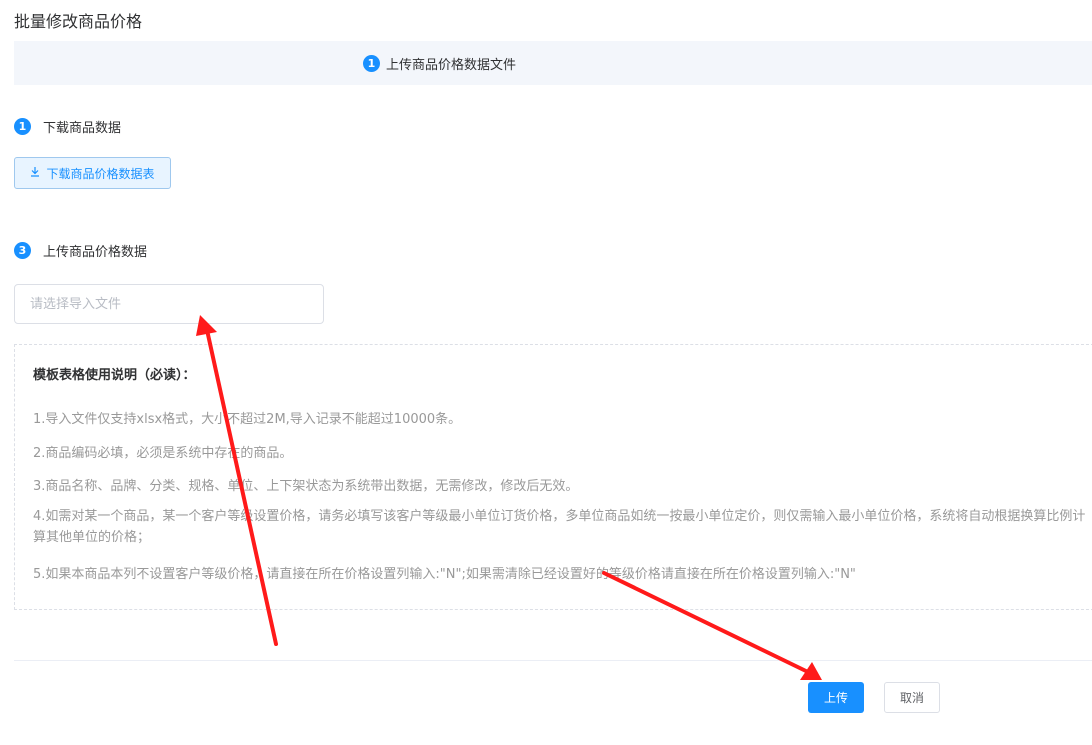  I want to click on section-download-header: 1 下载商品数据, so click(67, 126).